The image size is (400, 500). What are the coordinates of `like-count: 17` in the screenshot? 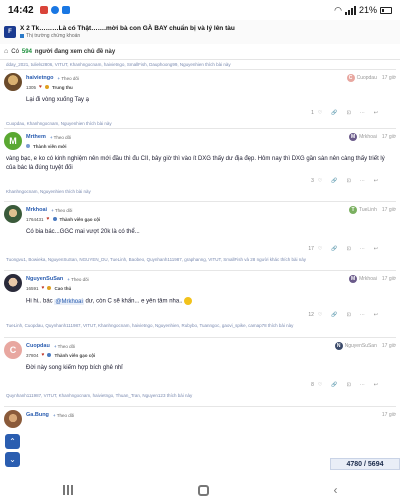 It's located at (311, 249).